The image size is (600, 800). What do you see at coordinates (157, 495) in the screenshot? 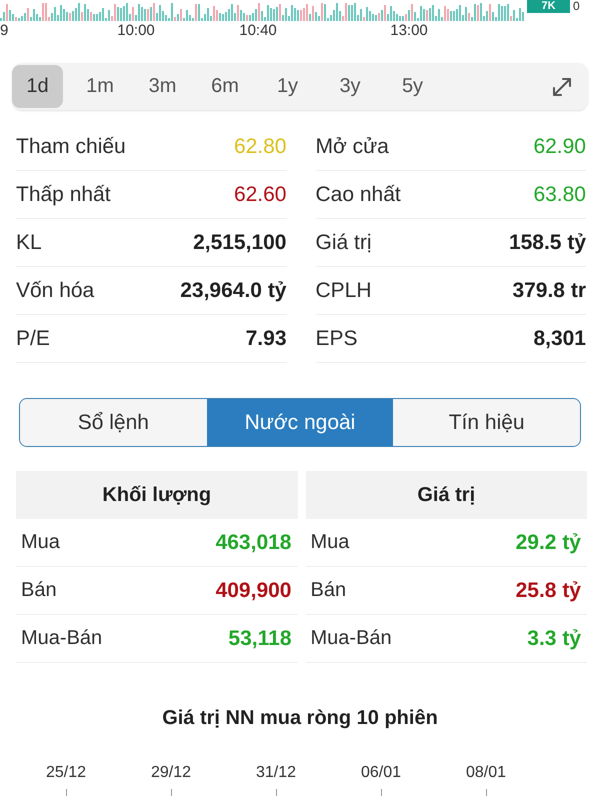
I see `column-header: Khối lượng` at bounding box center [157, 495].